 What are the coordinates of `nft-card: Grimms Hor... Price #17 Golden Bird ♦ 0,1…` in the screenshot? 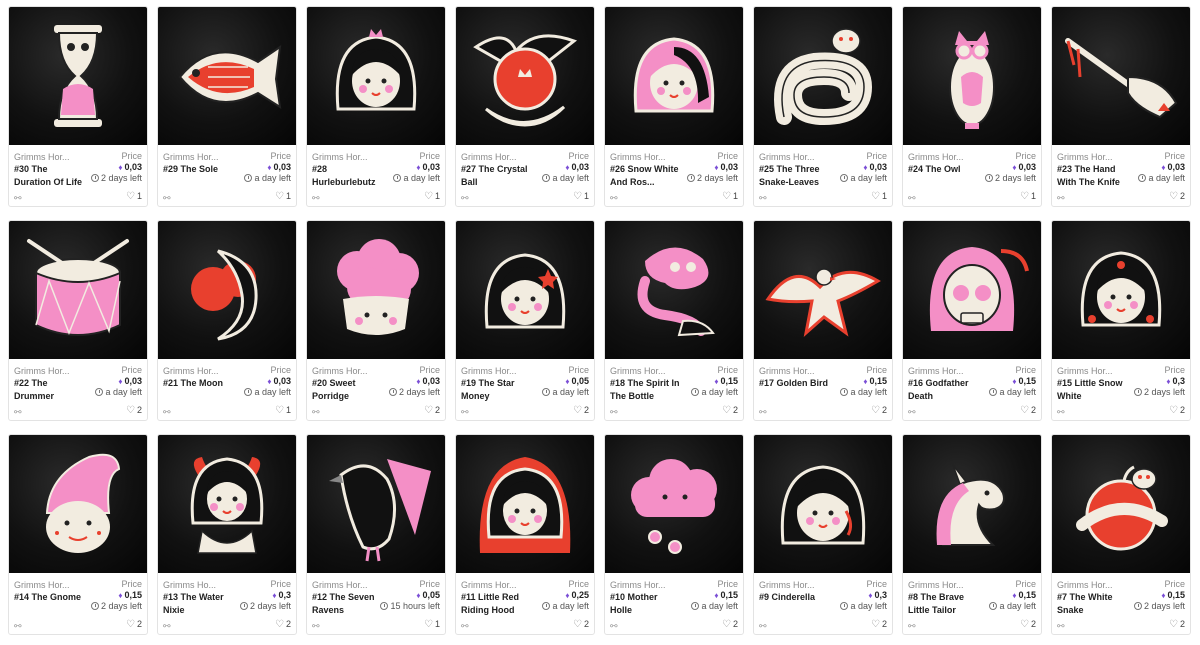 It's located at (823, 320).